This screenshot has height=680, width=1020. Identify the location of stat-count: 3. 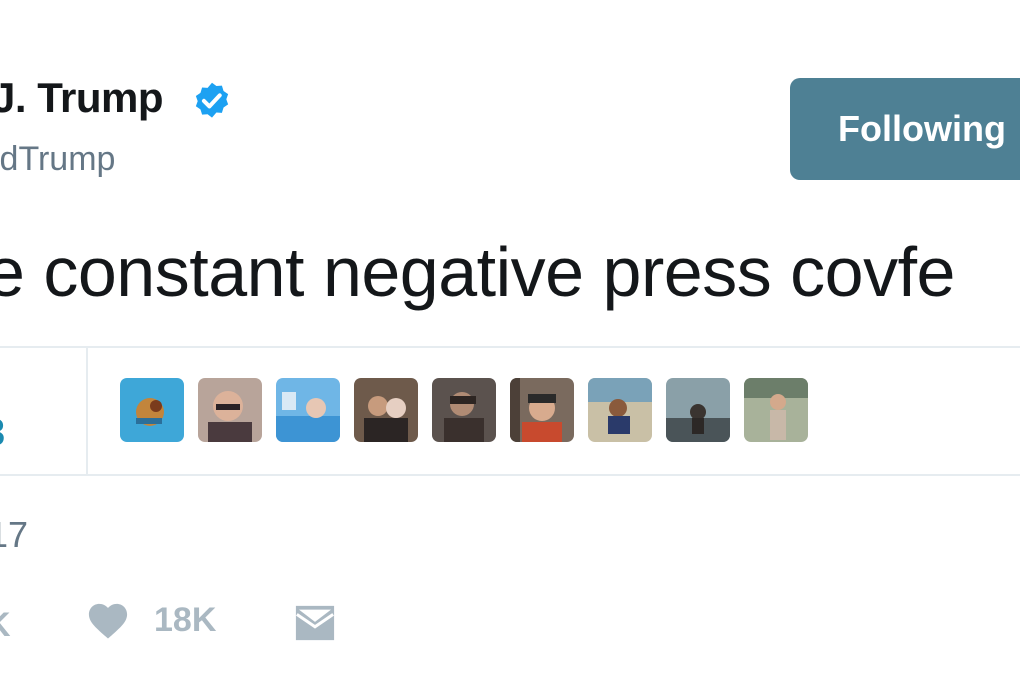
(2, 433).